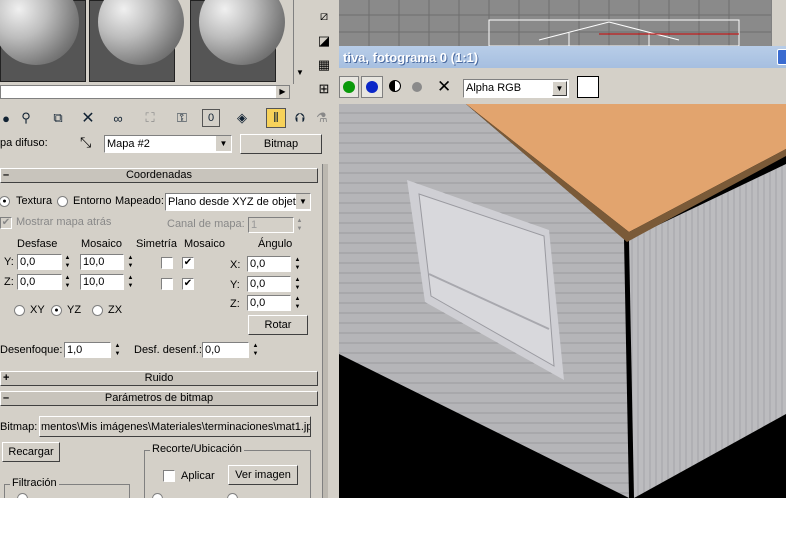 This screenshot has width=786, height=555. I want to click on angle-z-spinner: ▲ ▼, so click(297, 303).